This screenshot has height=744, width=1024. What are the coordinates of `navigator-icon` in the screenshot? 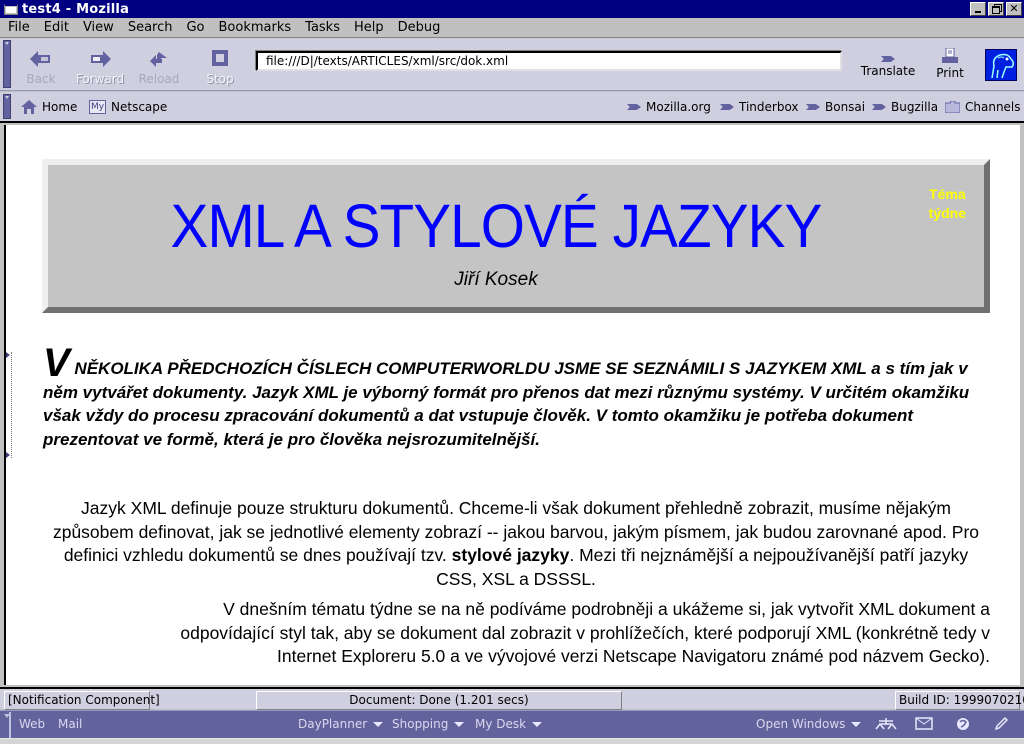 It's located at (886, 724).